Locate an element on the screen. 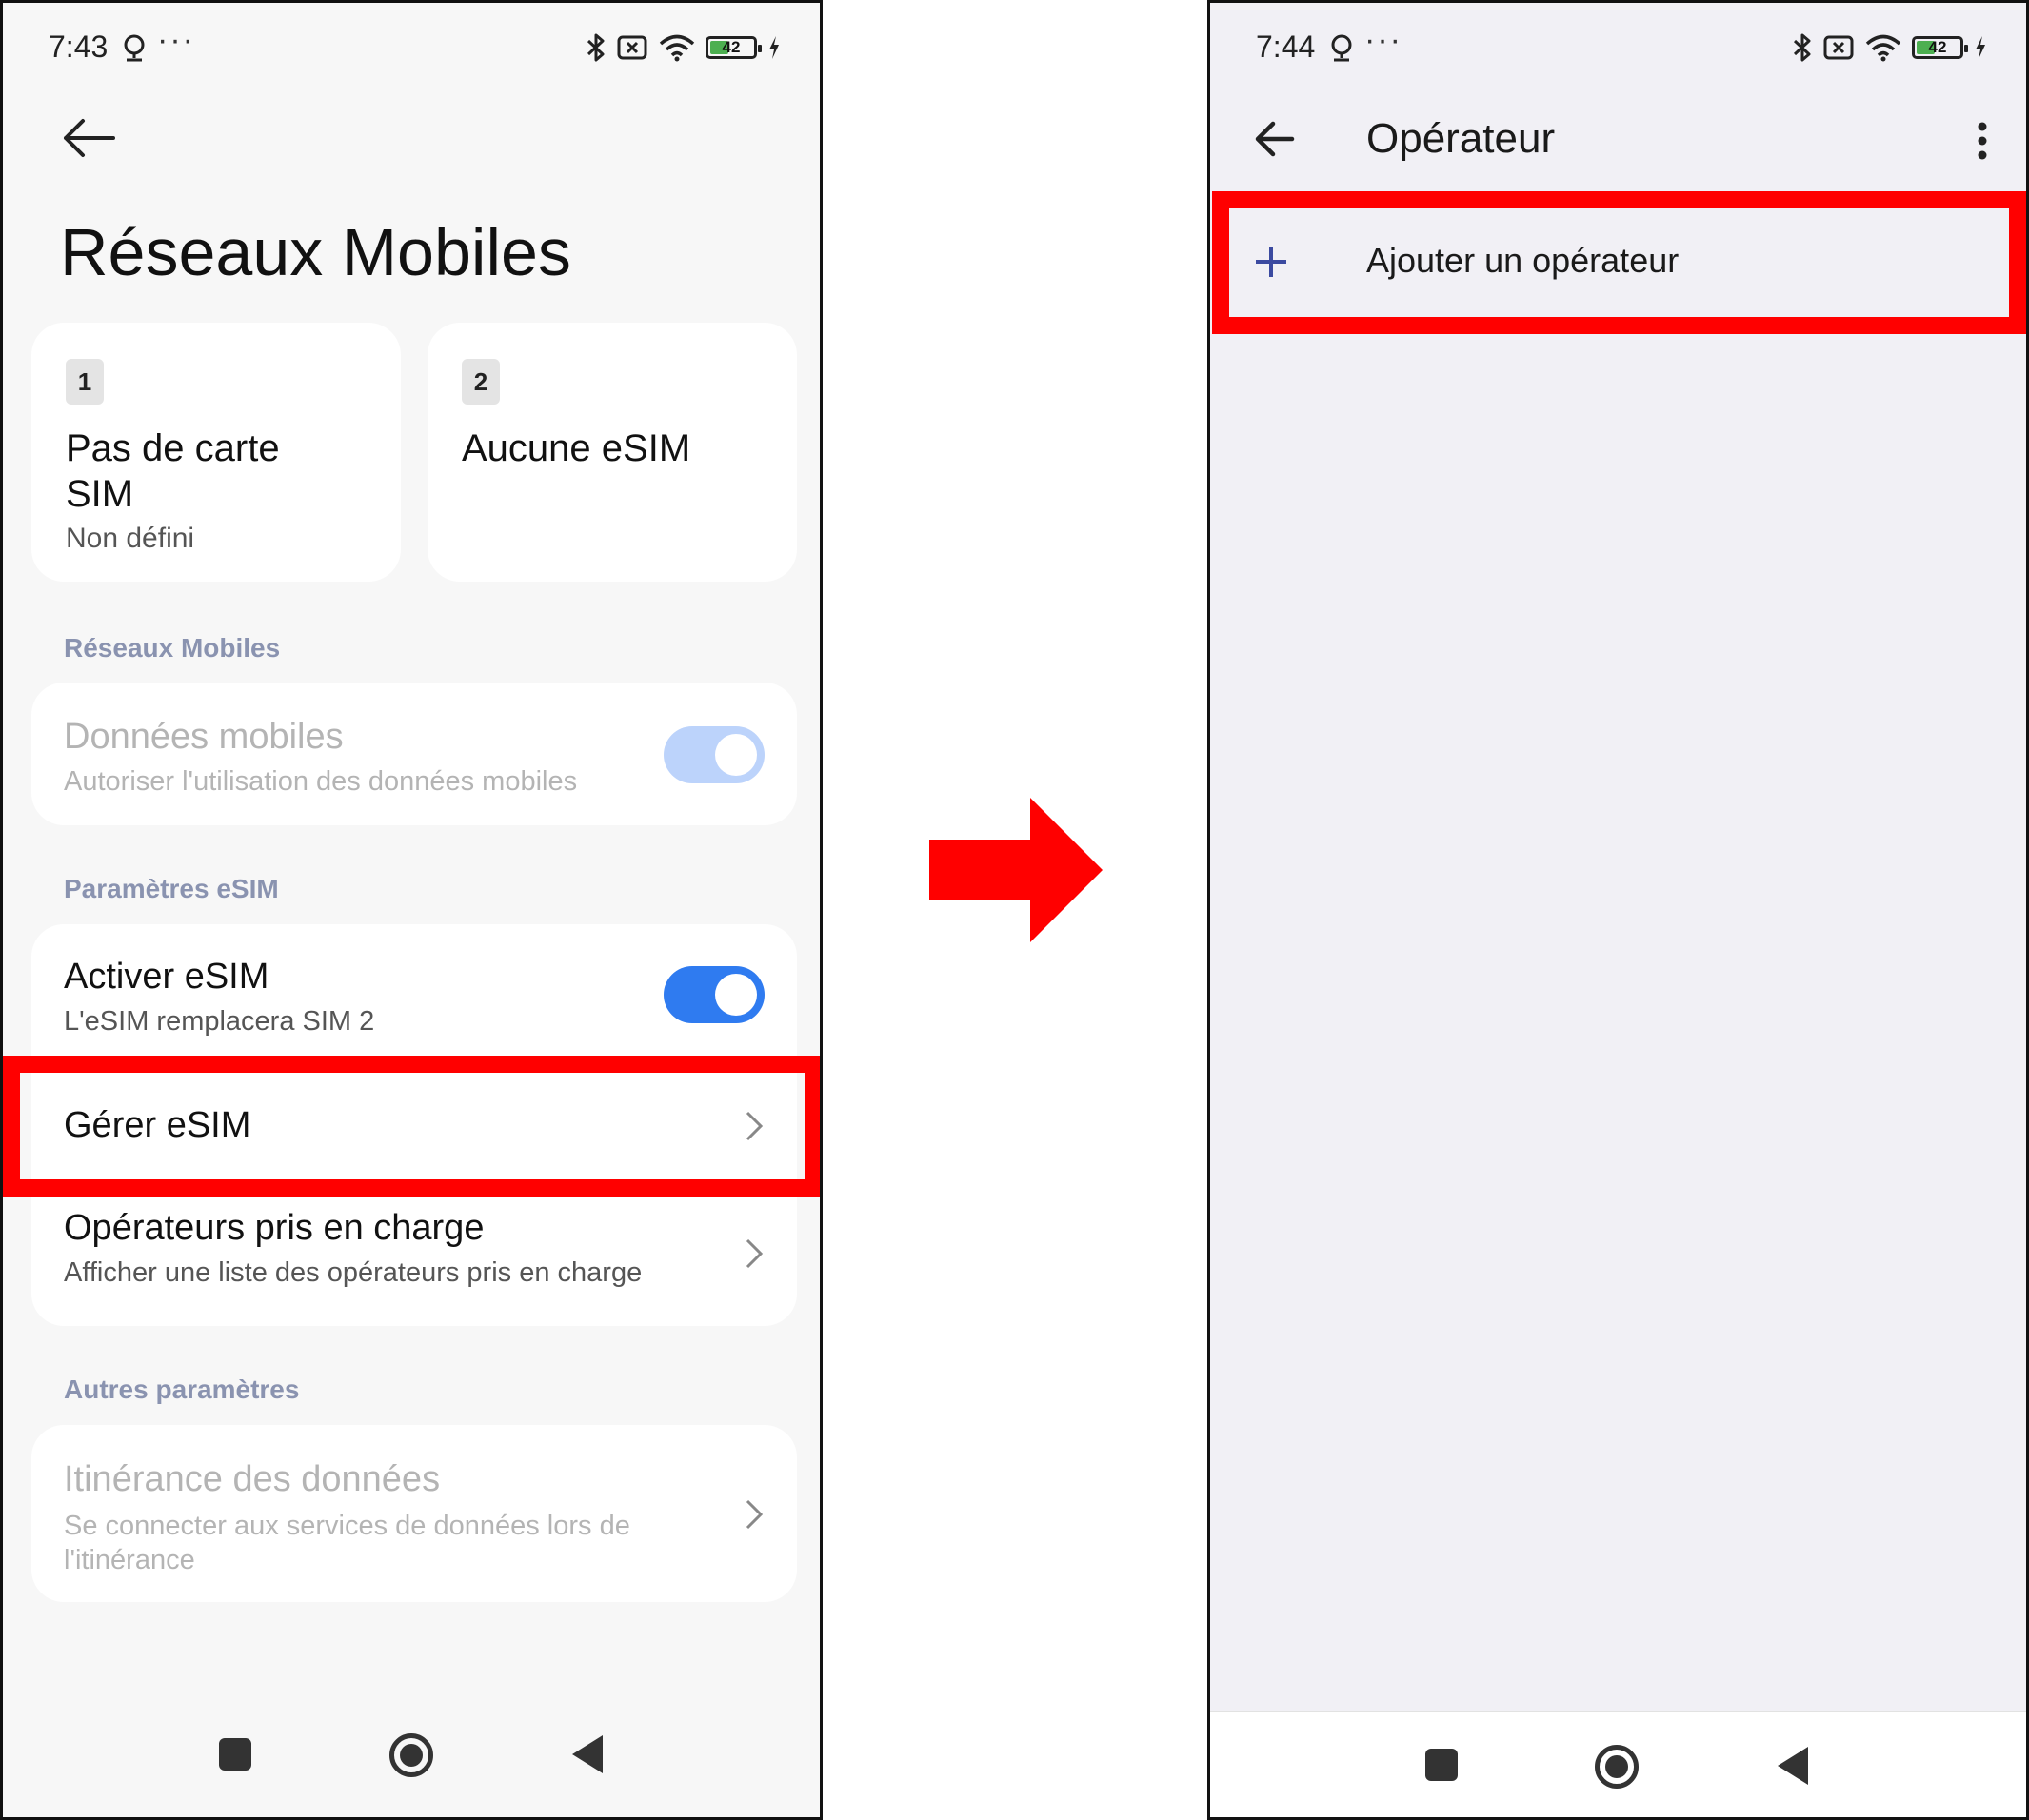  status-bar: 7:44 ··· 42 is located at coordinates (1618, 48).